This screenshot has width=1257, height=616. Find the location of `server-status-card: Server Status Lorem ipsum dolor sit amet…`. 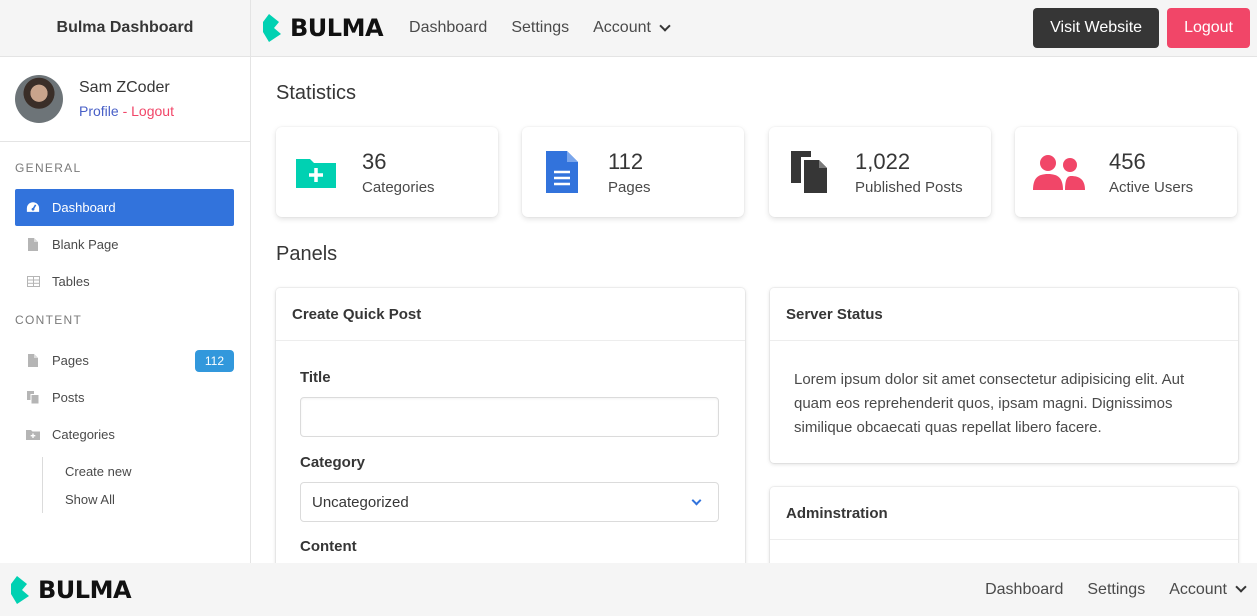

server-status-card: Server Status Lorem ipsum dolor sit amet… is located at coordinates (1004, 375).